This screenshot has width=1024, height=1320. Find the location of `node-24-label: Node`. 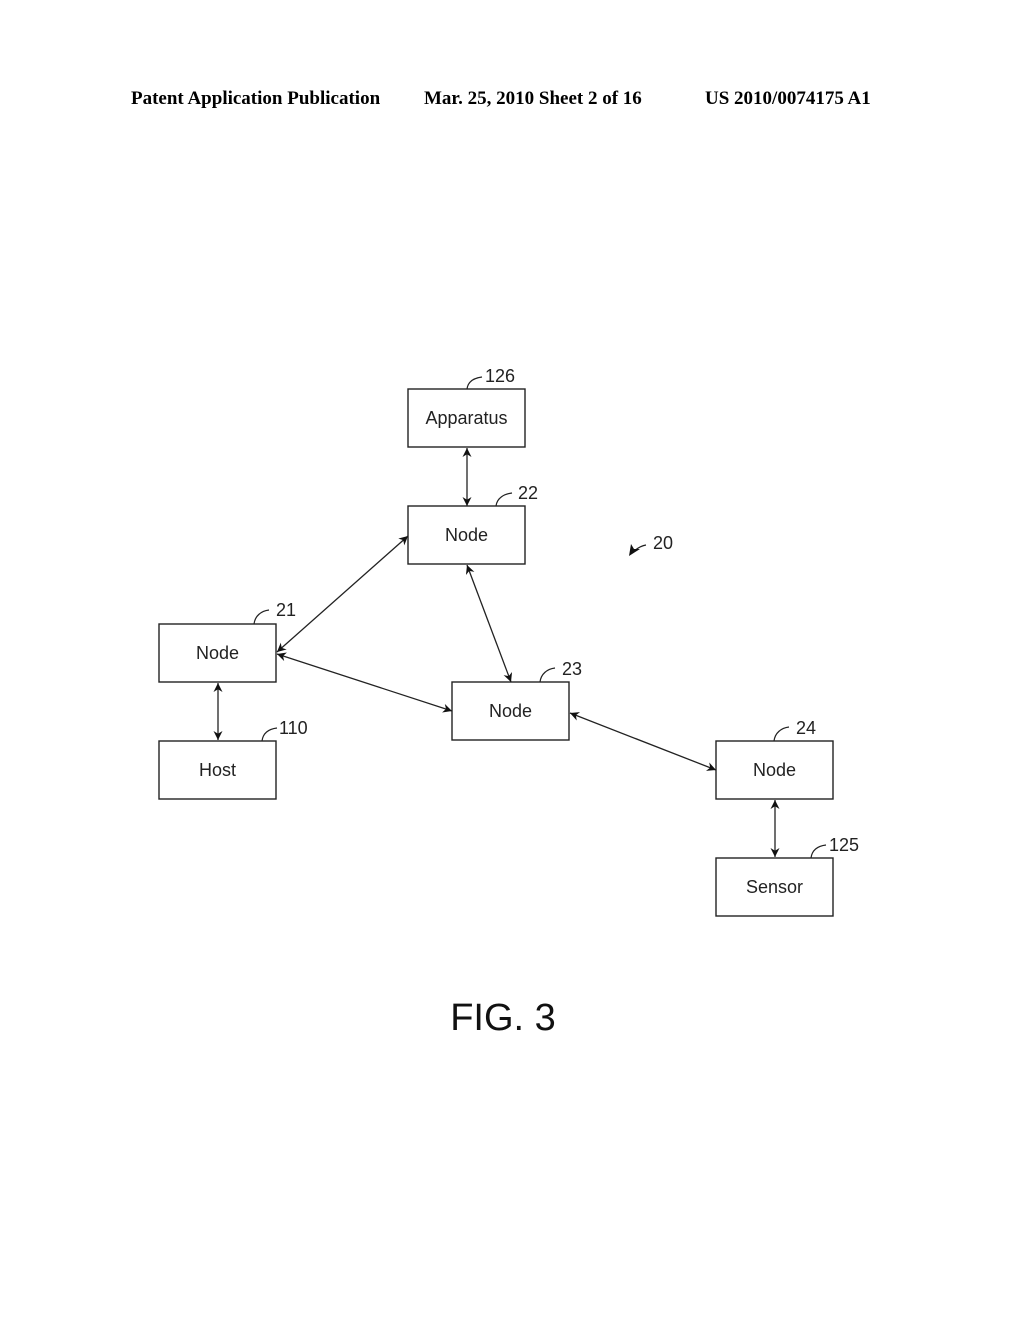

node-24-label: Node is located at coordinates (774, 770).